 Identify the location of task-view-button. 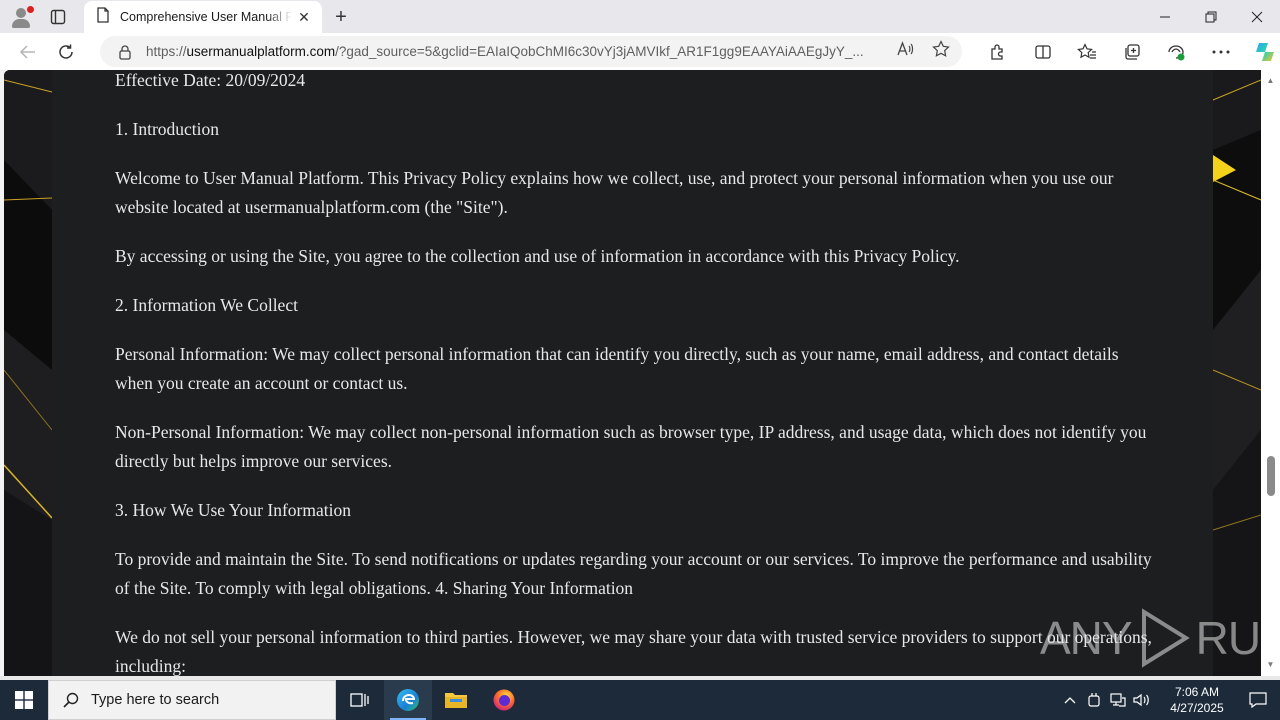
(360, 700).